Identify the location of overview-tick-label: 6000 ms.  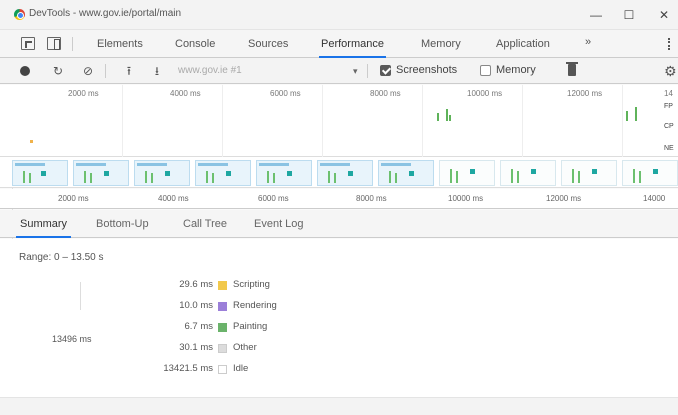
(285, 93).